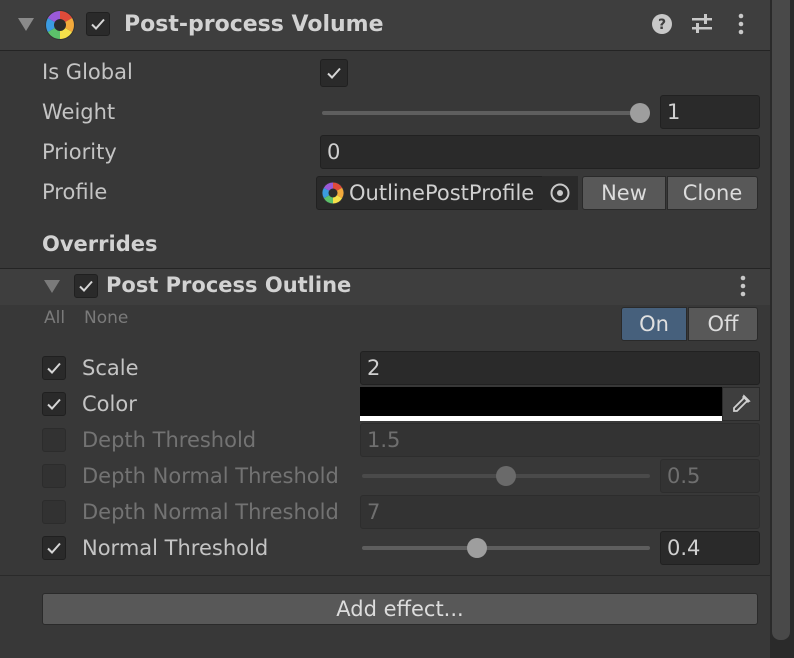 This screenshot has height=658, width=794. I want to click on object-picker-icon, so click(560, 193).